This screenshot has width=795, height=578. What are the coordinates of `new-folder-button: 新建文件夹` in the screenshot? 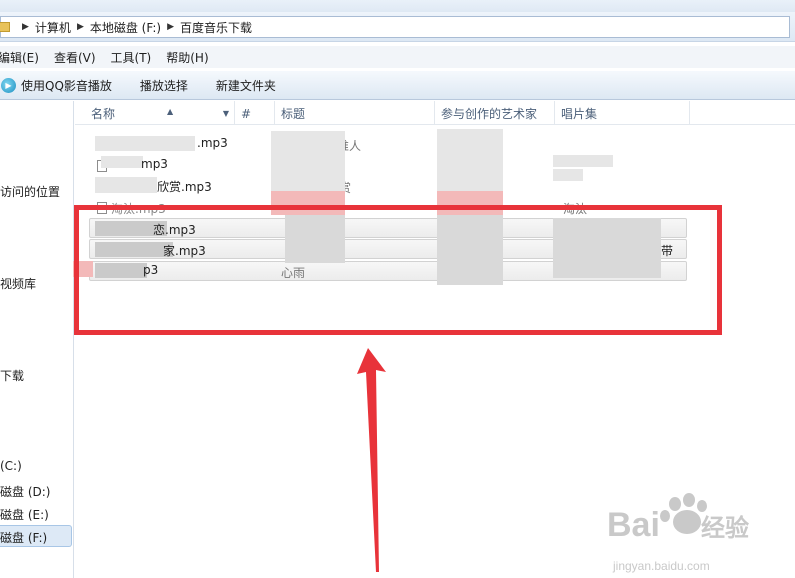 It's located at (246, 85).